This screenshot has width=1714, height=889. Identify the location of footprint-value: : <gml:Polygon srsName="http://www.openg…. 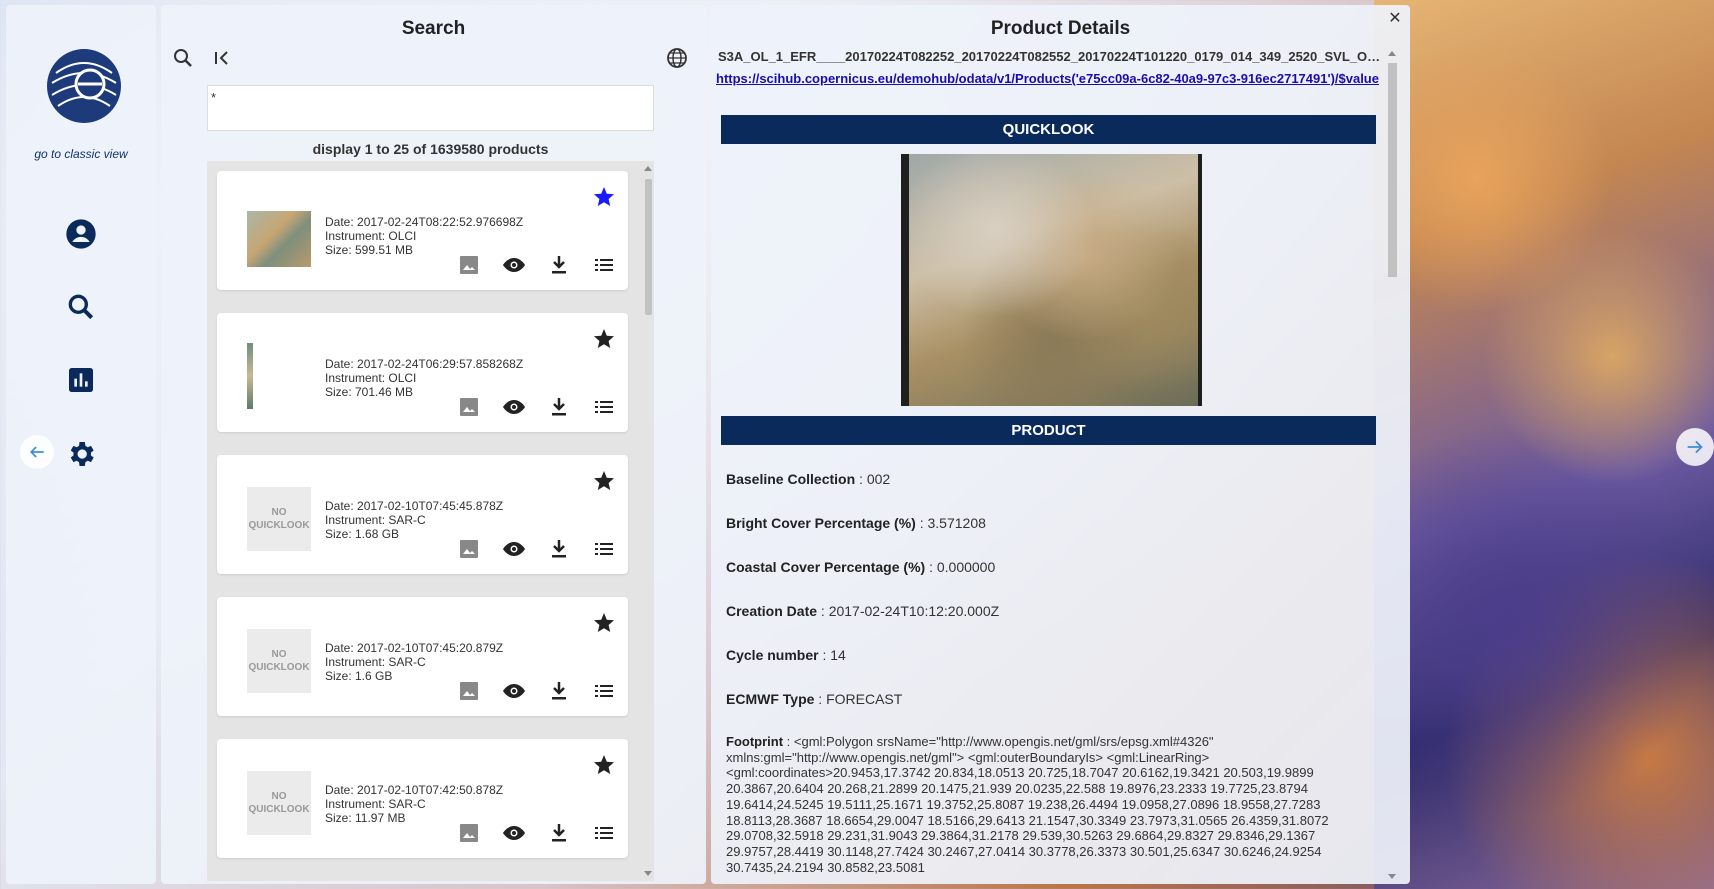
(1027, 804).